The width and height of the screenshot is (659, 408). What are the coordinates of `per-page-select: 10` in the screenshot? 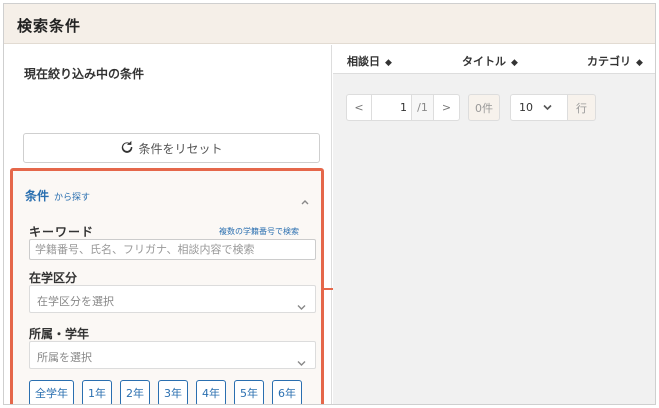 It's located at (539, 107).